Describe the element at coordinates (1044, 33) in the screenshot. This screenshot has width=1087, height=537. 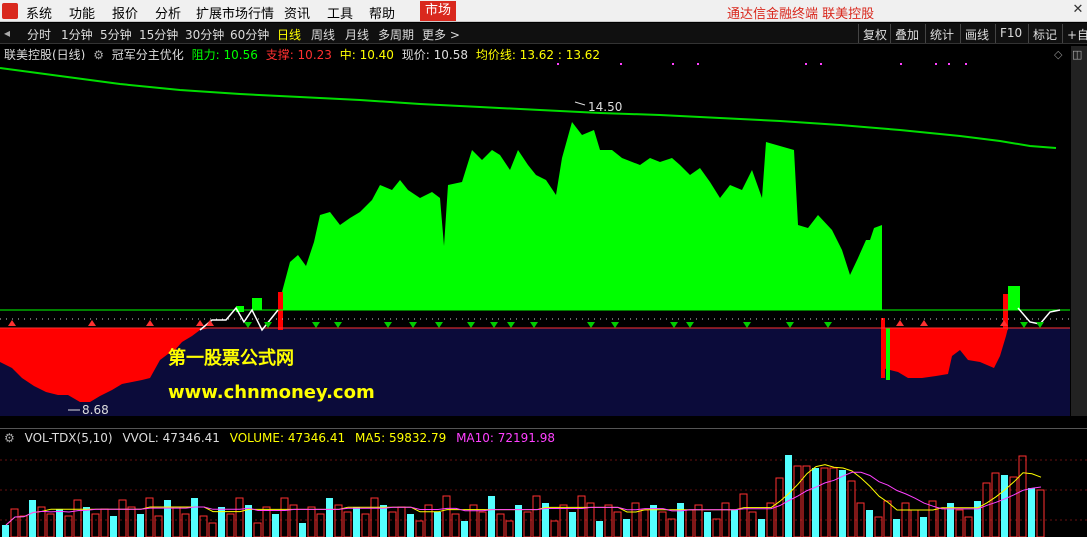
I see `tool-mark: 标记` at that location.